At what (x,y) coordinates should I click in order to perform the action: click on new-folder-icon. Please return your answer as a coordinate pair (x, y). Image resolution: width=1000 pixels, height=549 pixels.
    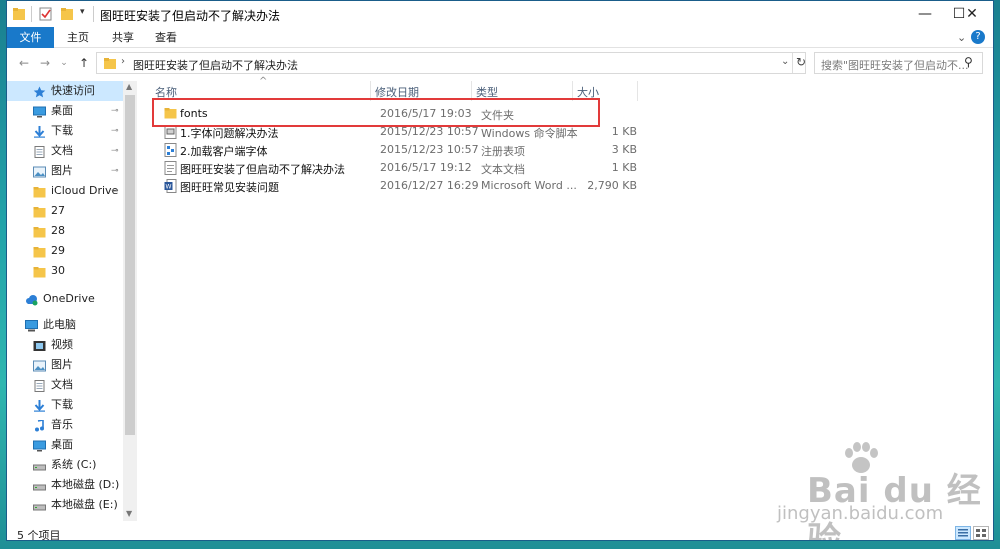
    Looking at the image, I should click on (67, 14).